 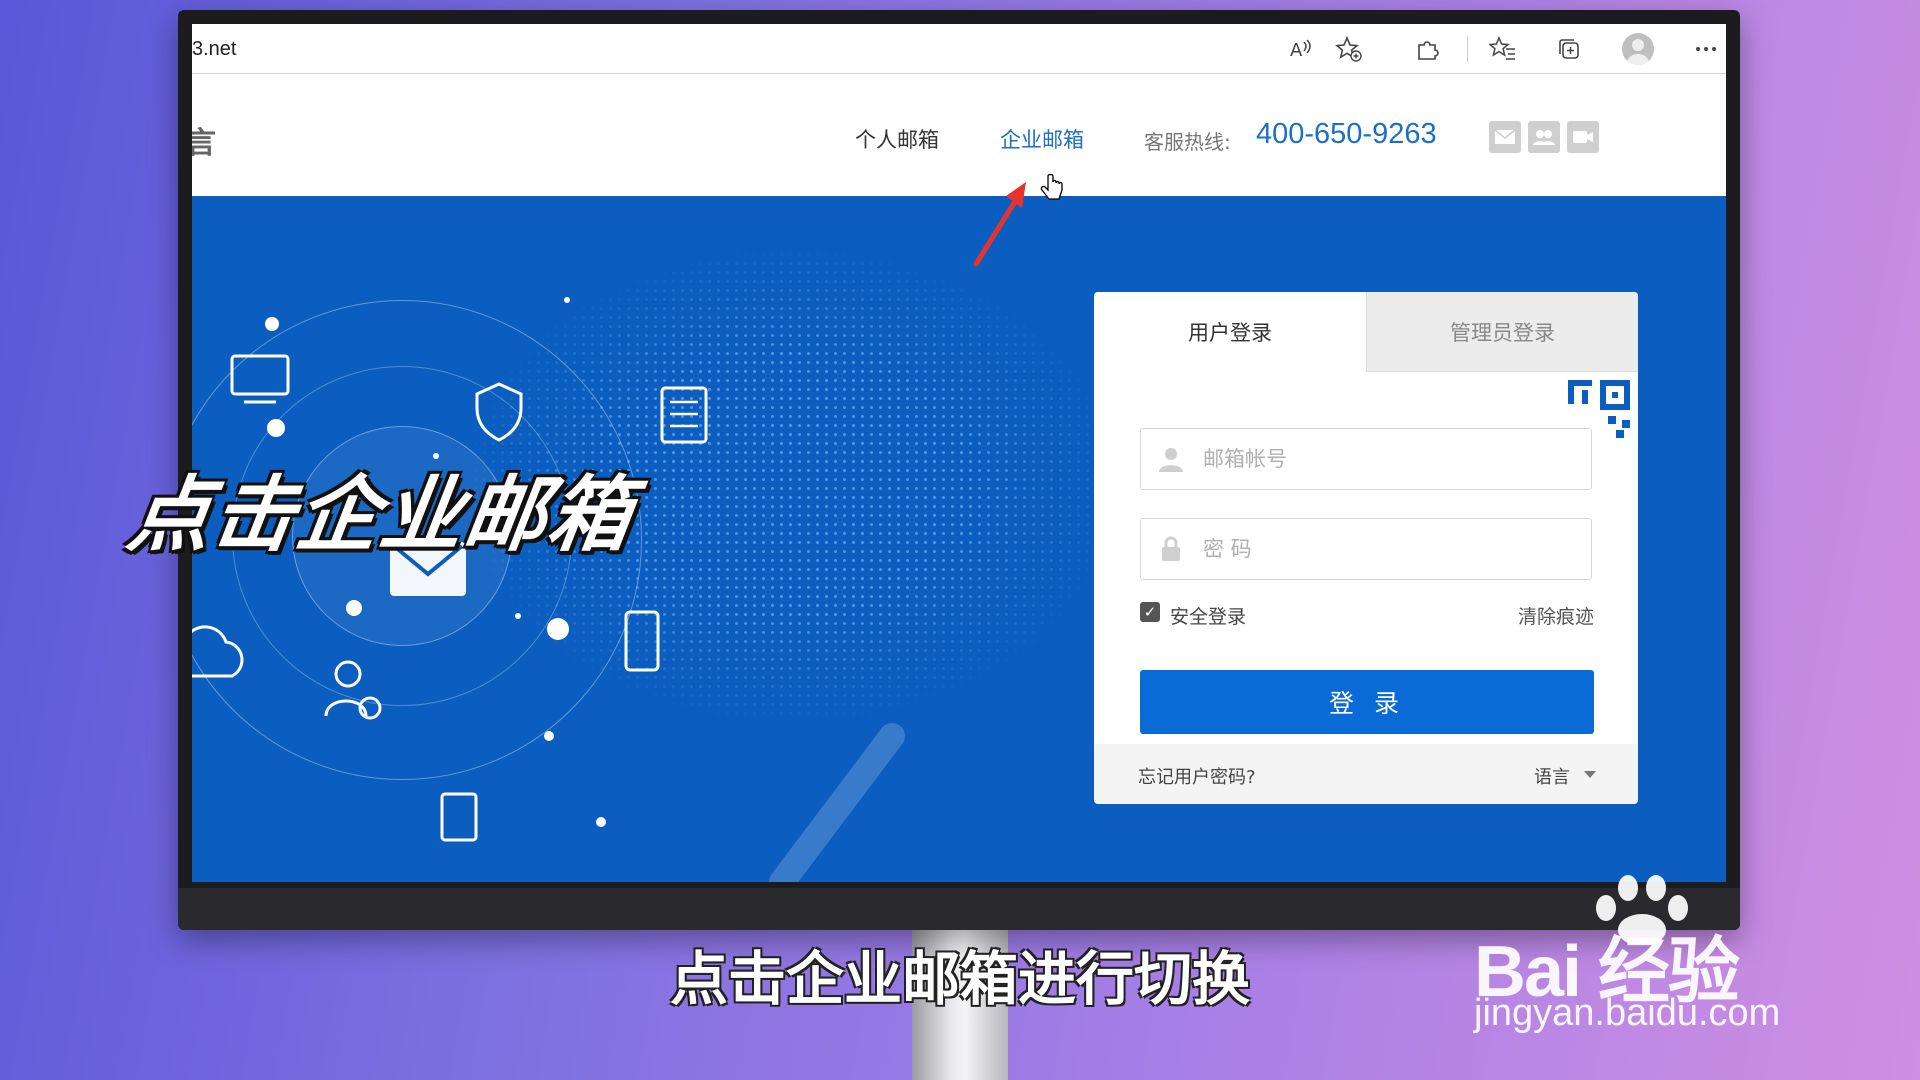 What do you see at coordinates (1583, 137) in the screenshot?
I see `video-icon` at bounding box center [1583, 137].